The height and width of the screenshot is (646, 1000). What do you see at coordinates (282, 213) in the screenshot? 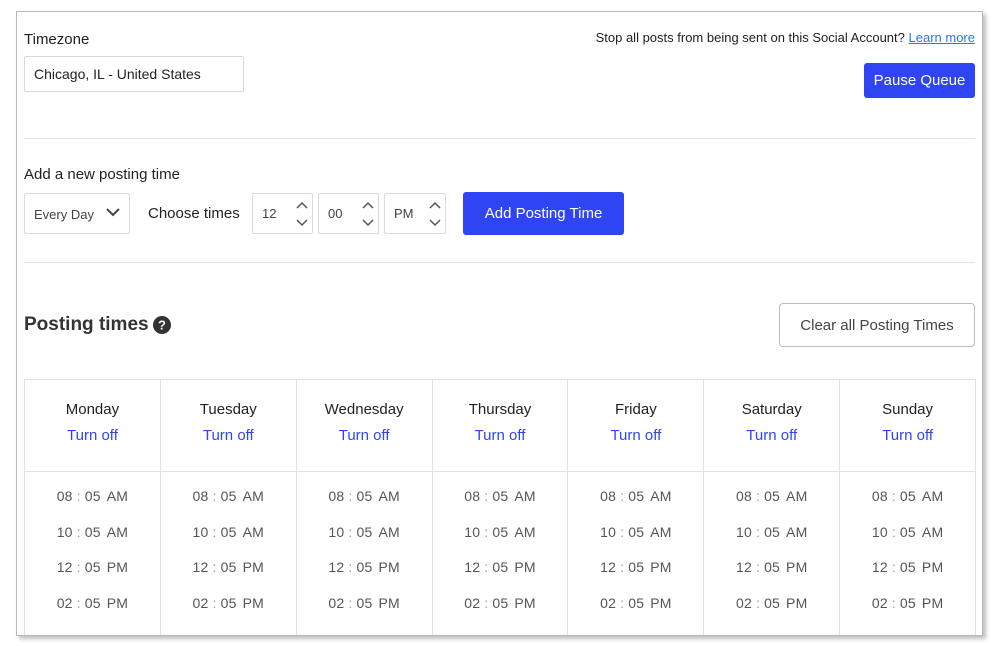
I see `hour-stepper: 12` at bounding box center [282, 213].